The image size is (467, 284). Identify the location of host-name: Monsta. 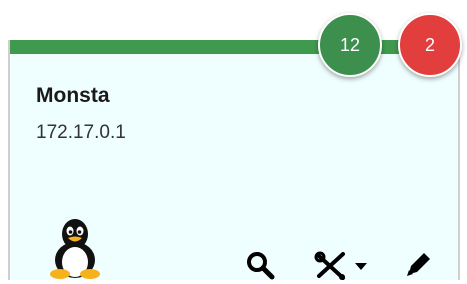
(73, 95).